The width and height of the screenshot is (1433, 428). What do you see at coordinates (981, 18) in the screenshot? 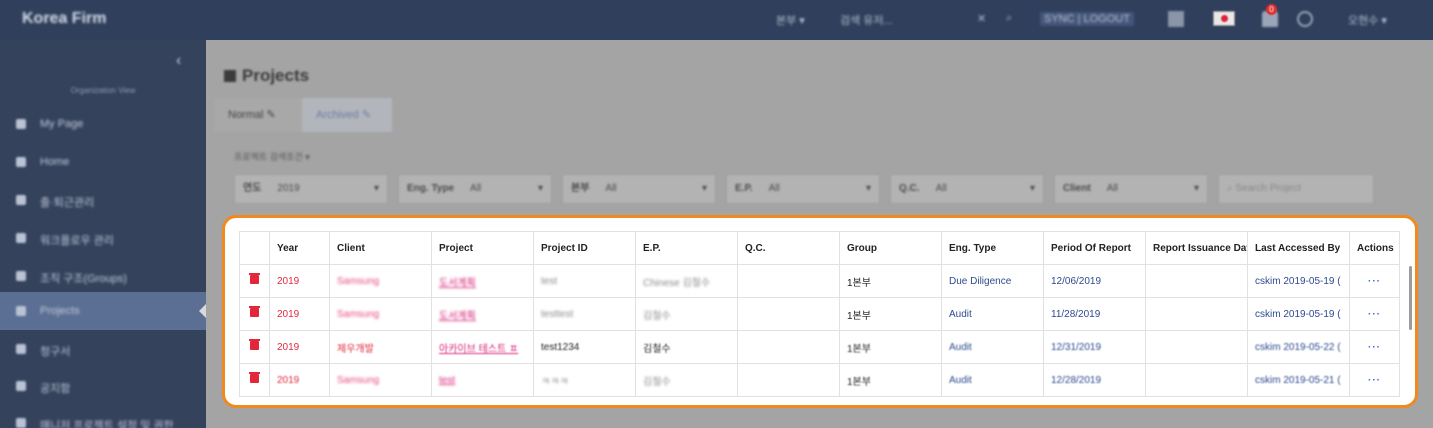
I see `clear-search-icon: ✕` at bounding box center [981, 18].